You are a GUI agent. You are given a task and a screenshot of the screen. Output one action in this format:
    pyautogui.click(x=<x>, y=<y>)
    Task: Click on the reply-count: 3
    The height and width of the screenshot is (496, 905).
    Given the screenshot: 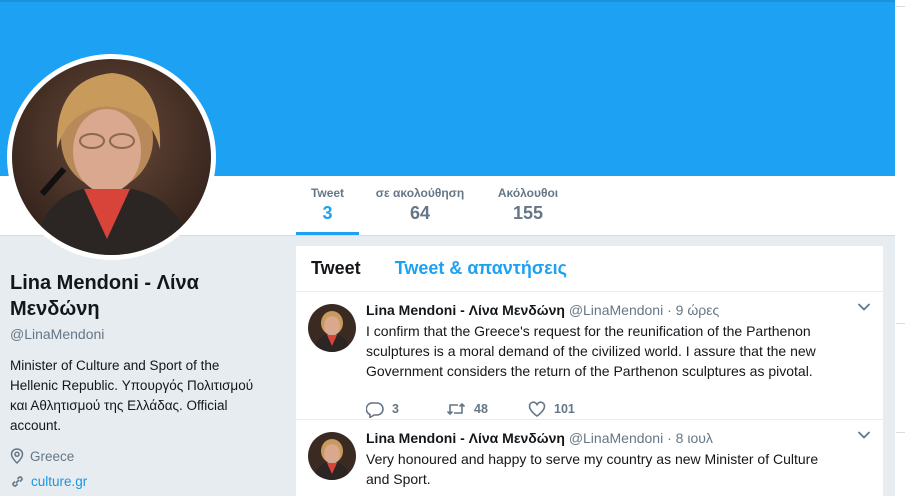 What is the action you would take?
    pyautogui.click(x=395, y=409)
    